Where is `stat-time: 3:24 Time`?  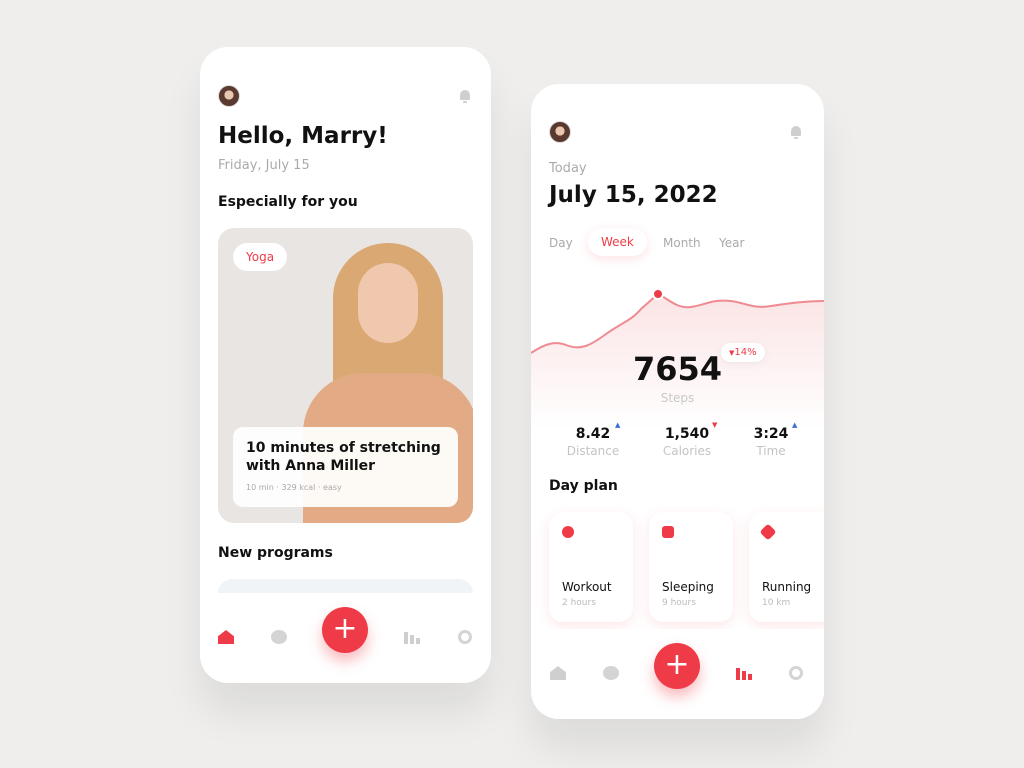
stat-time: 3:24 Time is located at coordinates (771, 442).